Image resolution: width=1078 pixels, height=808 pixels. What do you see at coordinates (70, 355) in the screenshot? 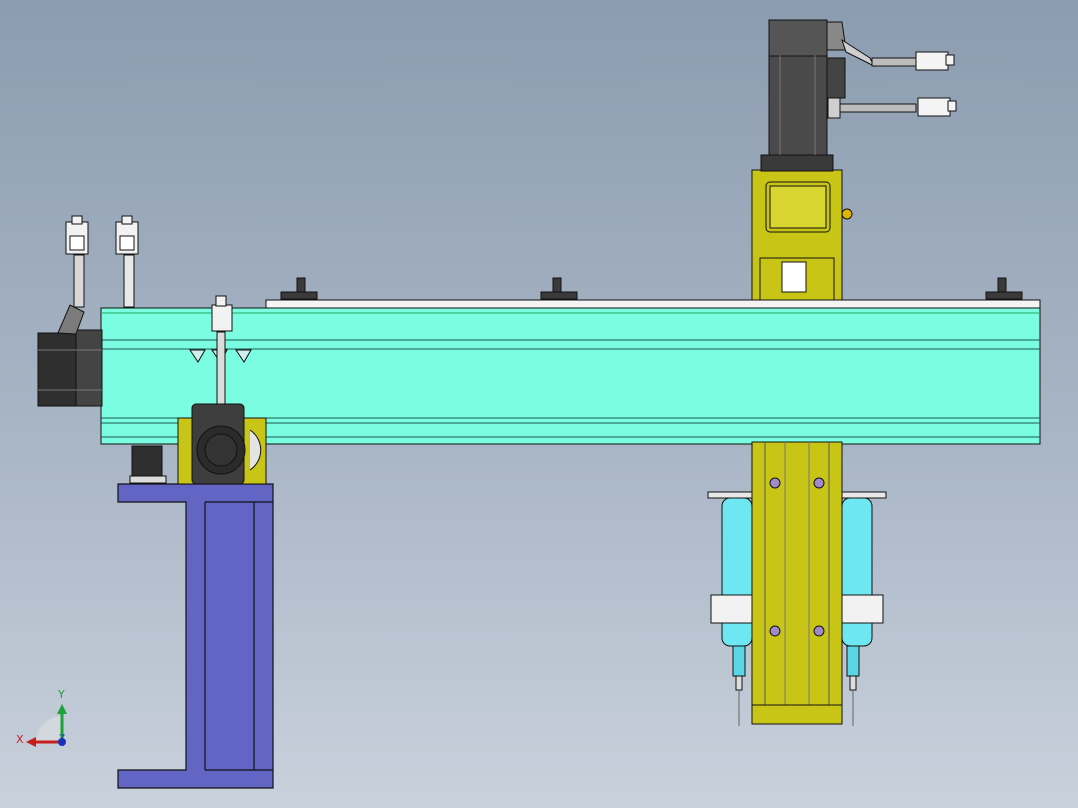
I see `left-end-motor` at bounding box center [70, 355].